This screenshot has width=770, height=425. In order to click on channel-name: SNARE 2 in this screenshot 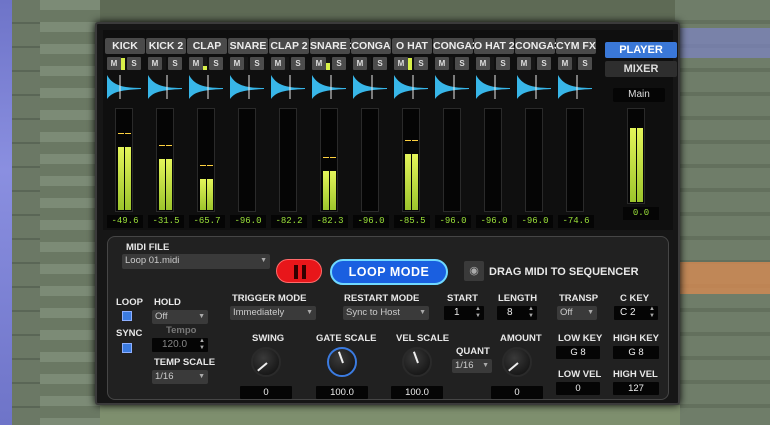, I will do `click(333, 46)`.